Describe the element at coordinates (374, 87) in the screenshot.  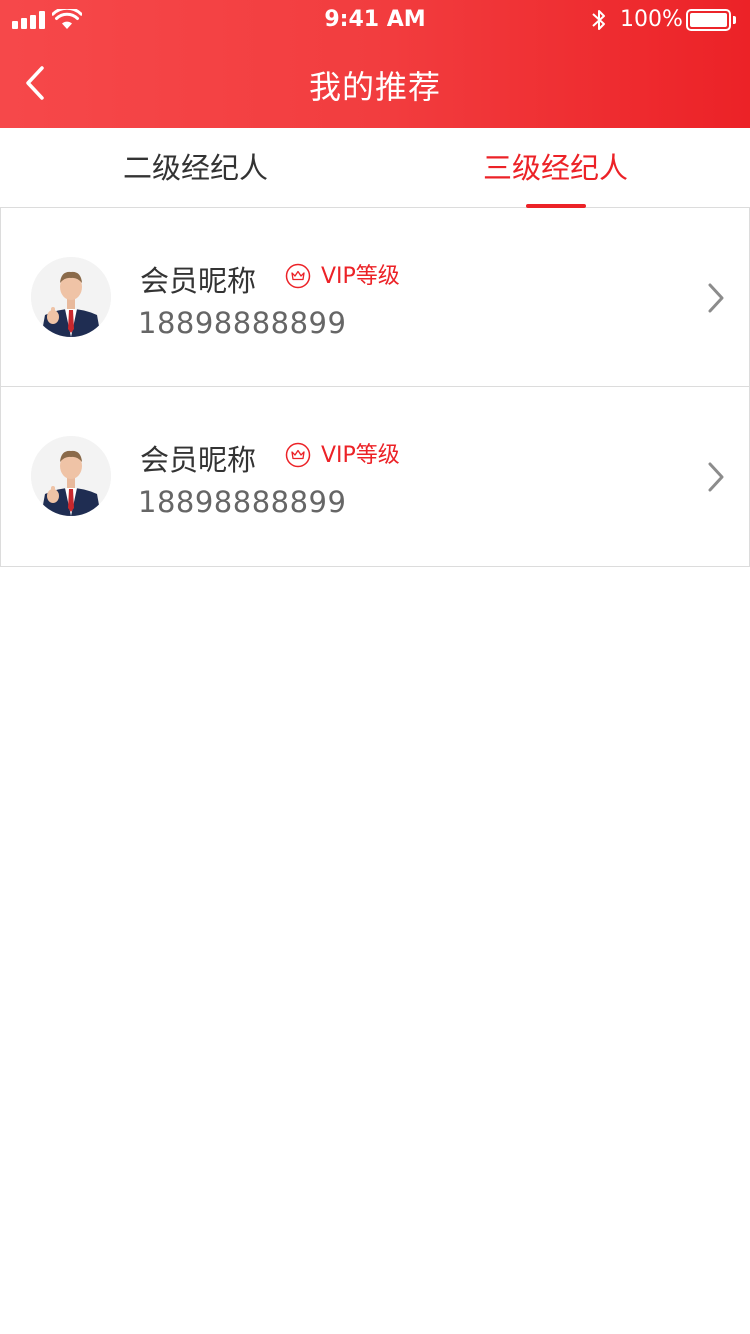
I see `page-title: 我的推荐` at that location.